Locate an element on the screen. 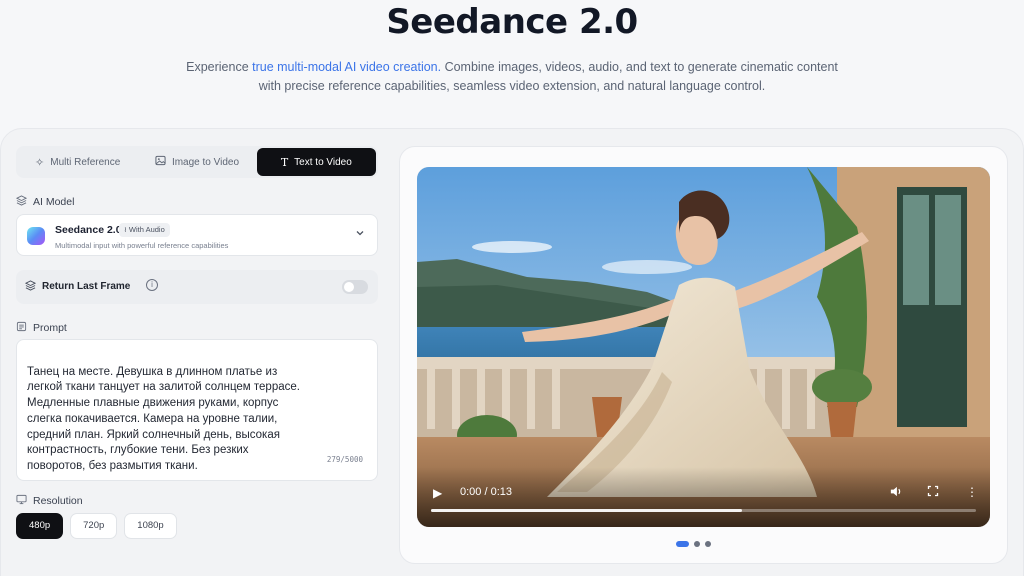  seedance-logo-icon is located at coordinates (36, 236).